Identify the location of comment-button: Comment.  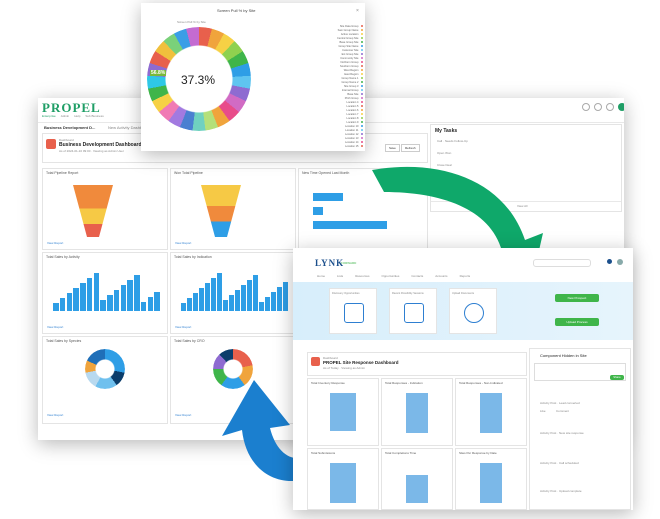
(562, 411).